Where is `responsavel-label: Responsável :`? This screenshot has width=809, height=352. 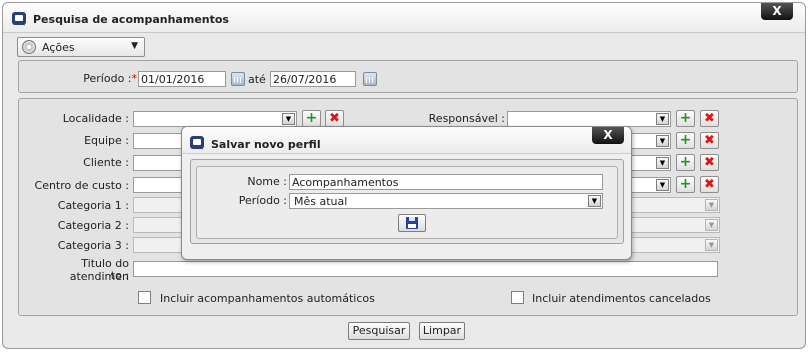 responsavel-label: Responsável : is located at coordinates (466, 118).